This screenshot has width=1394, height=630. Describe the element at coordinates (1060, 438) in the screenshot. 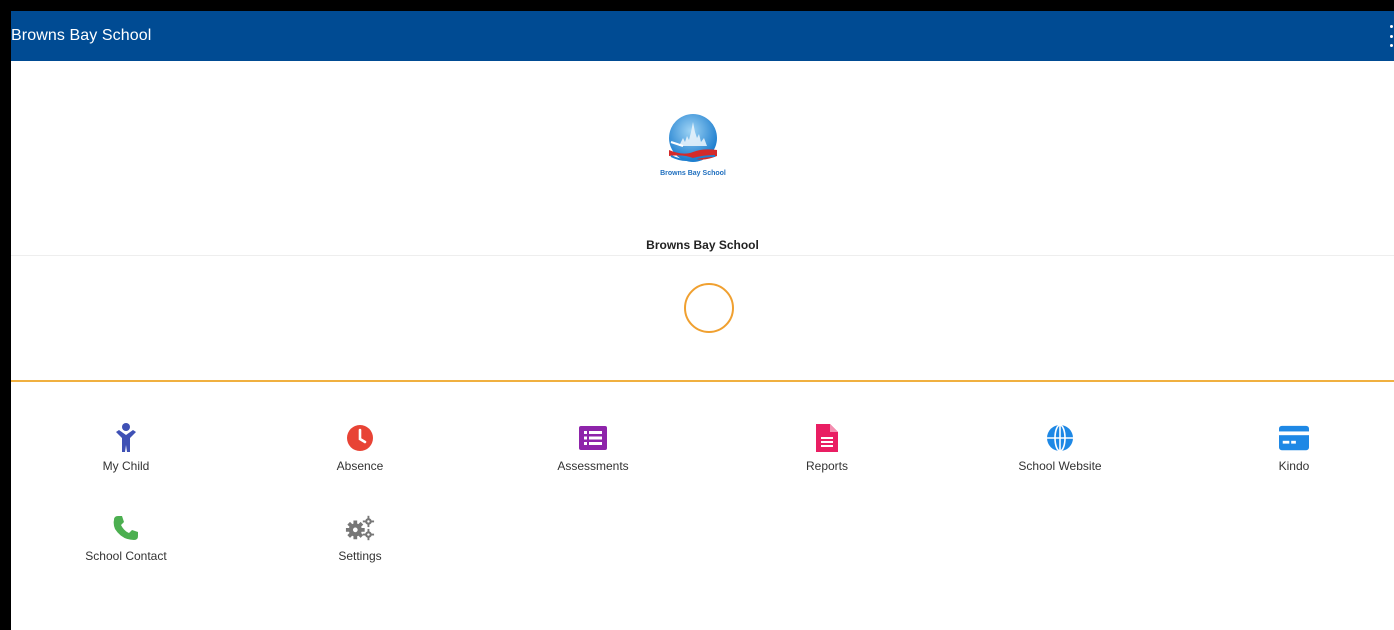

I see `globe-icon` at that location.